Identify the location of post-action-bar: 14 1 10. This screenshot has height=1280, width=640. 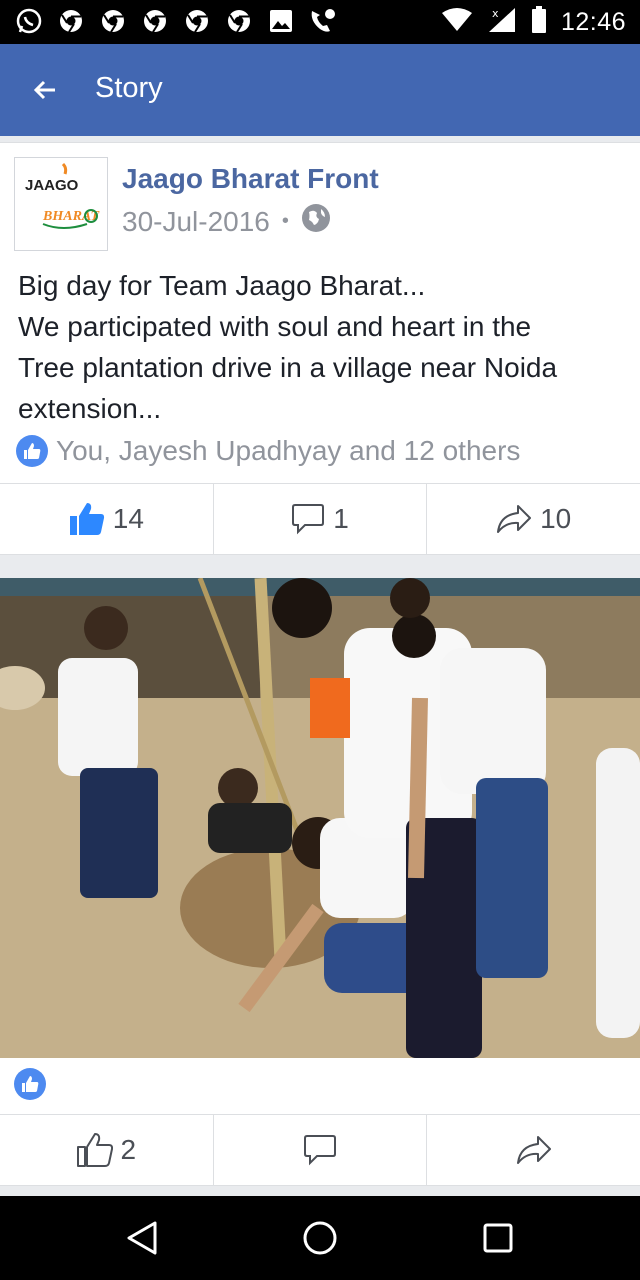
(320, 519).